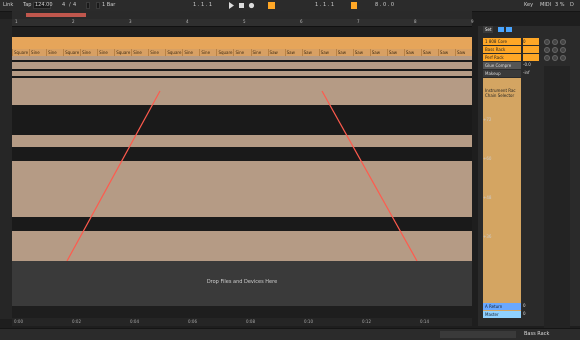 Image resolution: width=580 pixels, height=340 pixels. What do you see at coordinates (242, 322) in the screenshot?
I see `time-ruler: 0:00 0:02 0:04 0:06 0:08 0:10 0:12 0:14` at bounding box center [242, 322].